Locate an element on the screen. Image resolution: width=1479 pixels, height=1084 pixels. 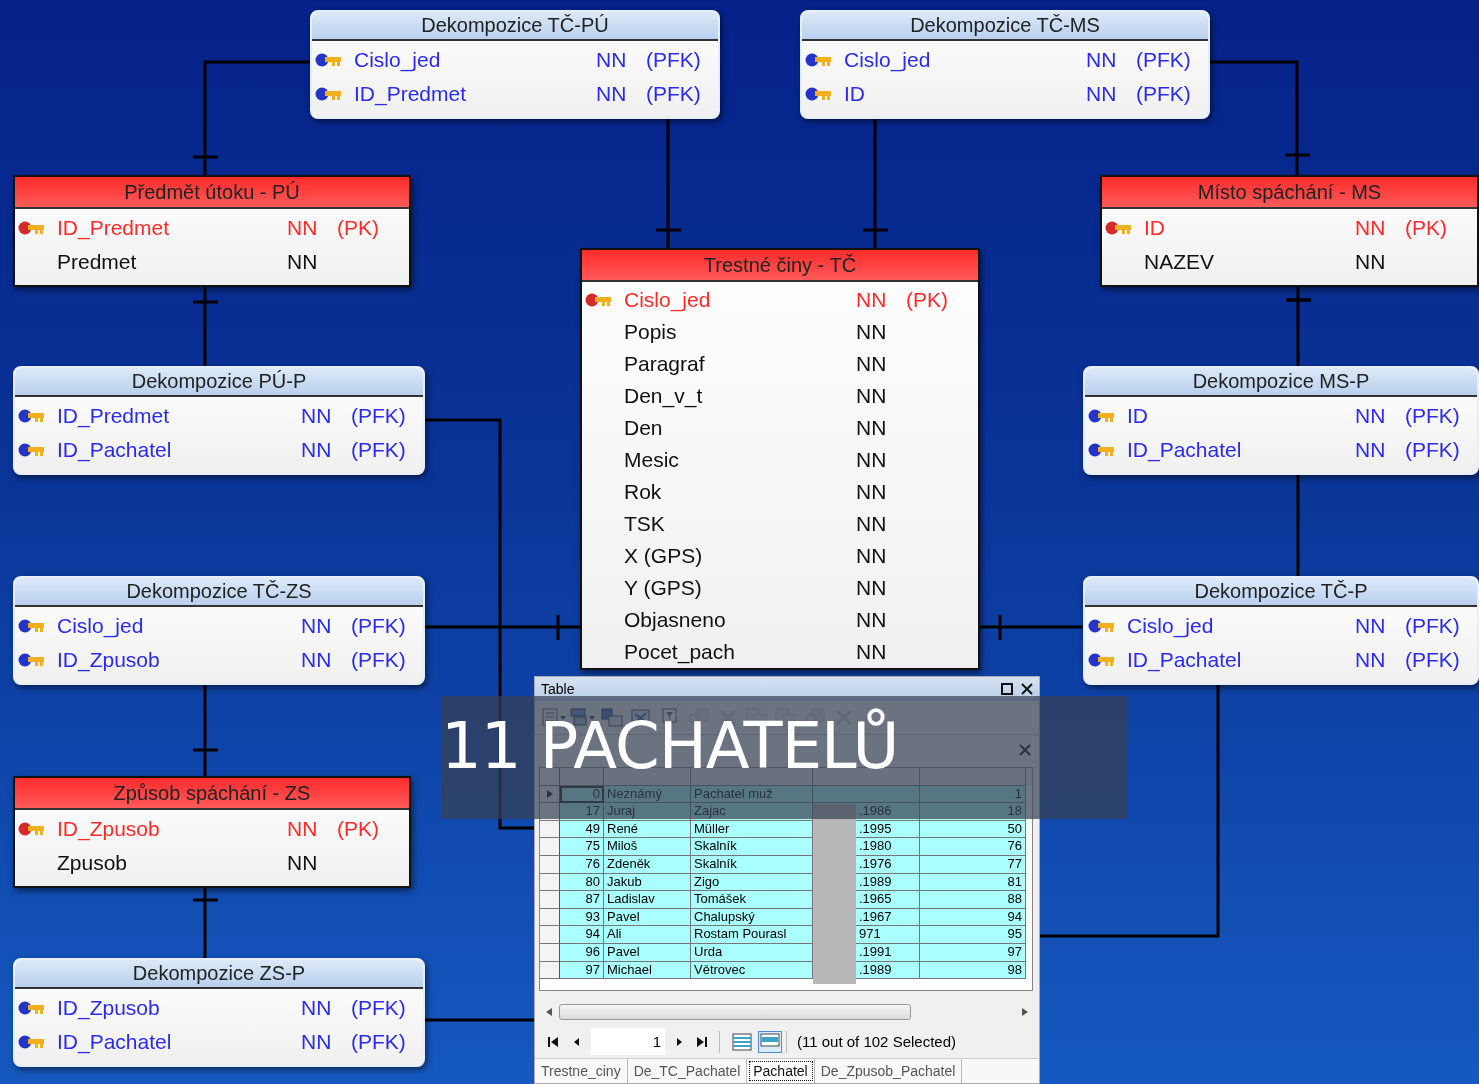
column-name: Den_v_t is located at coordinates (664, 396).